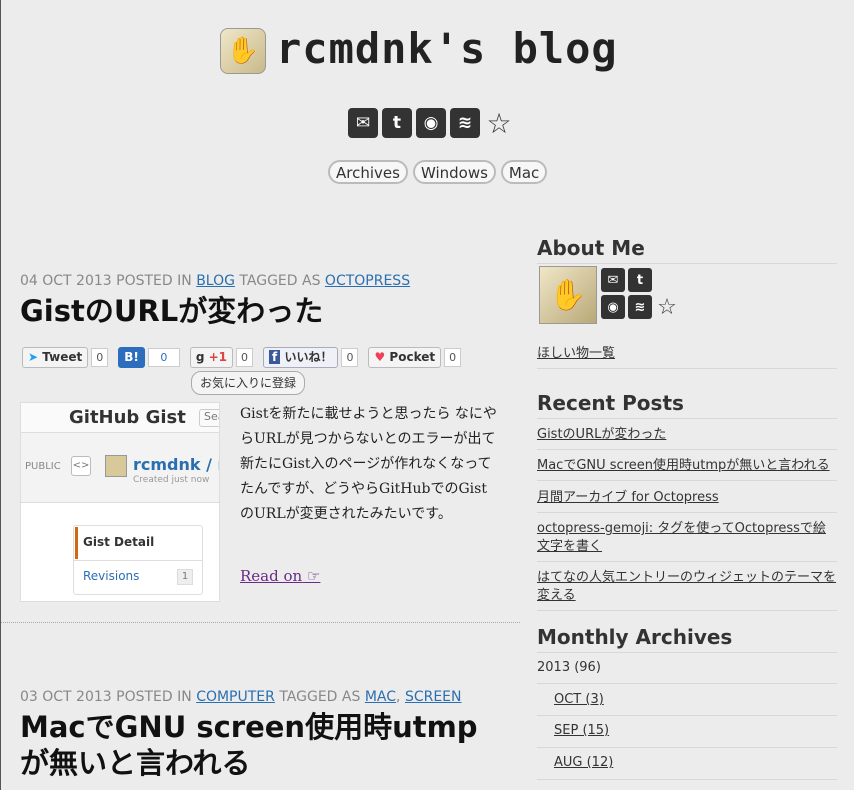 This screenshot has height=790, width=854. I want to click on nav-windows: Windows, so click(454, 172).